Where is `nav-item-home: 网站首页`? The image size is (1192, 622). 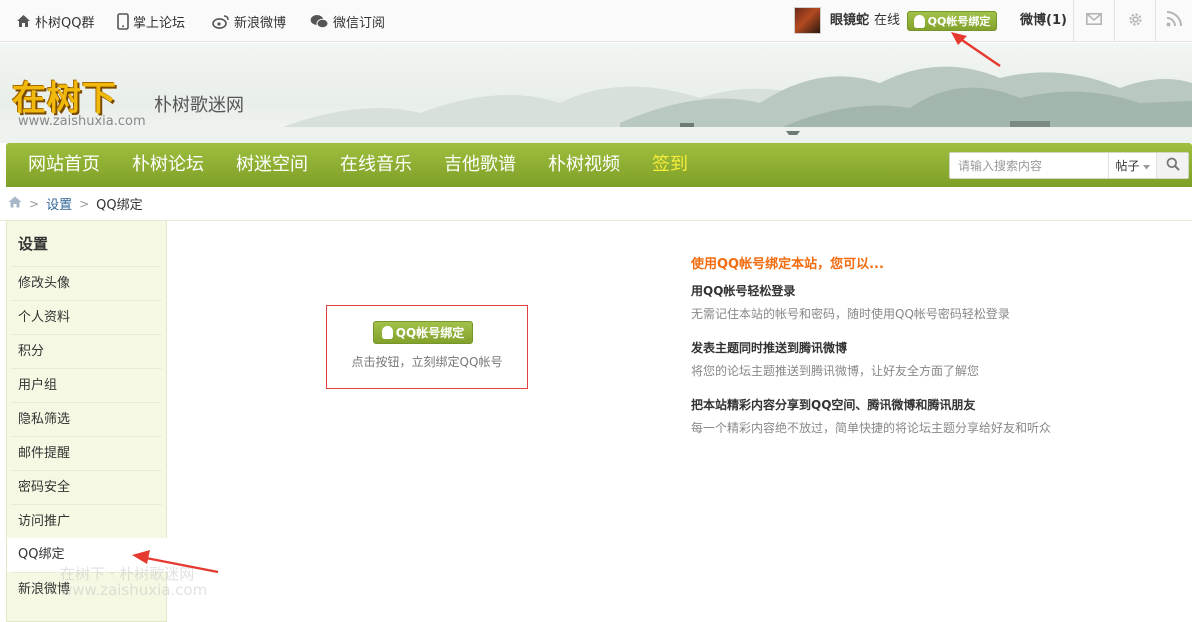 nav-item-home: 网站首页 is located at coordinates (64, 165).